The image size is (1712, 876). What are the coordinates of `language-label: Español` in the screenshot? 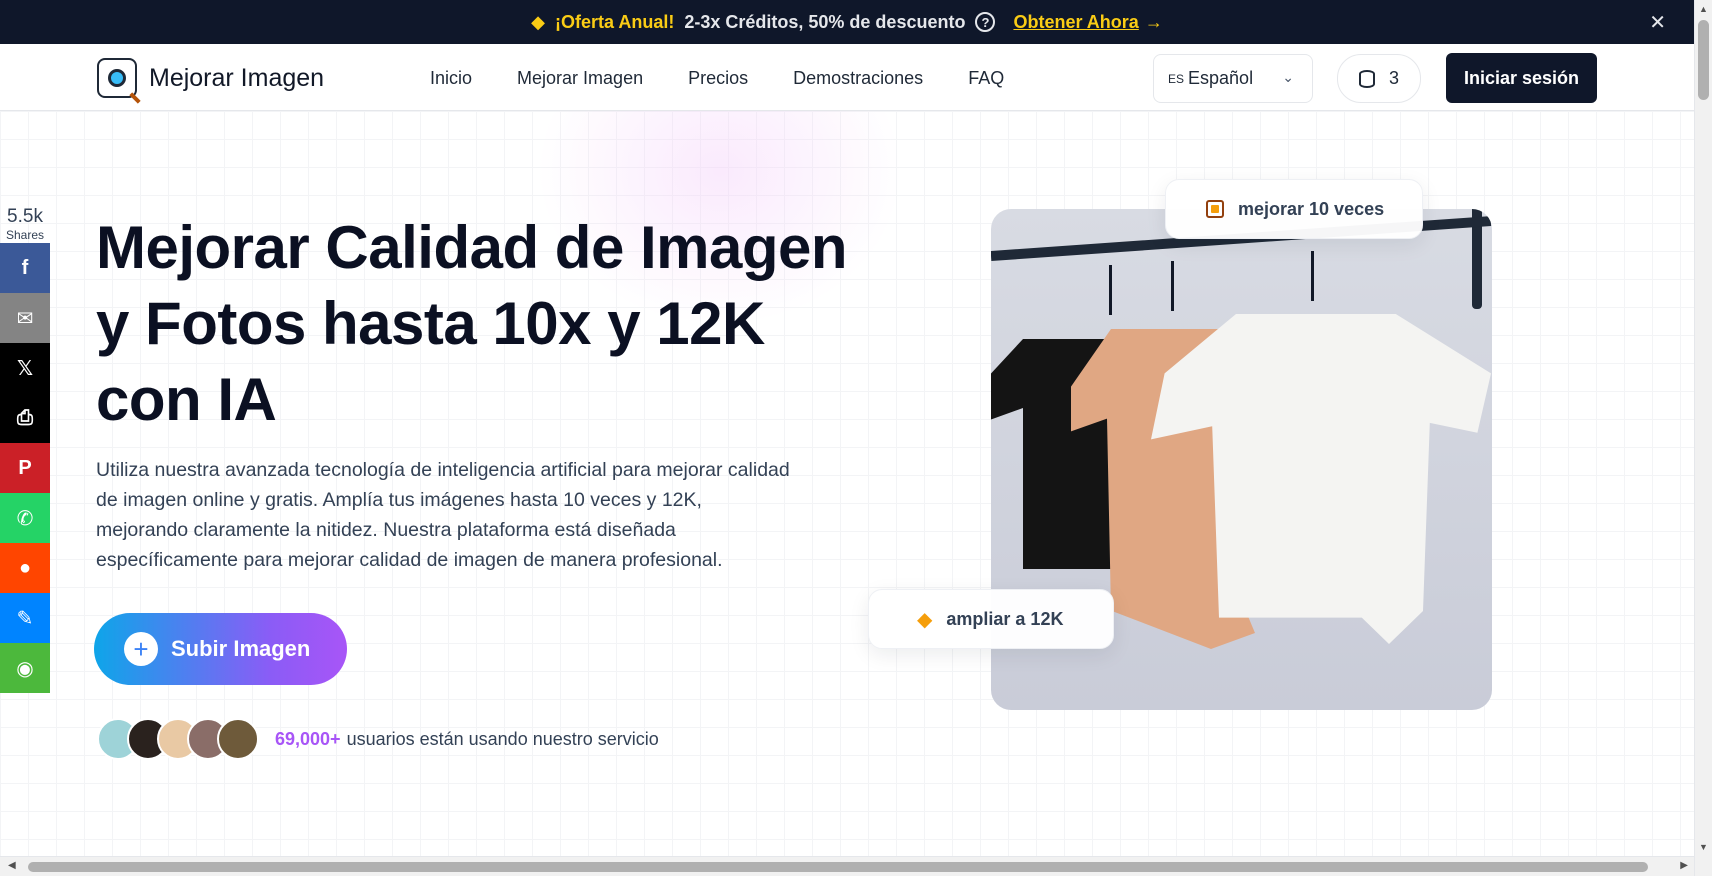 It's located at (1221, 78).